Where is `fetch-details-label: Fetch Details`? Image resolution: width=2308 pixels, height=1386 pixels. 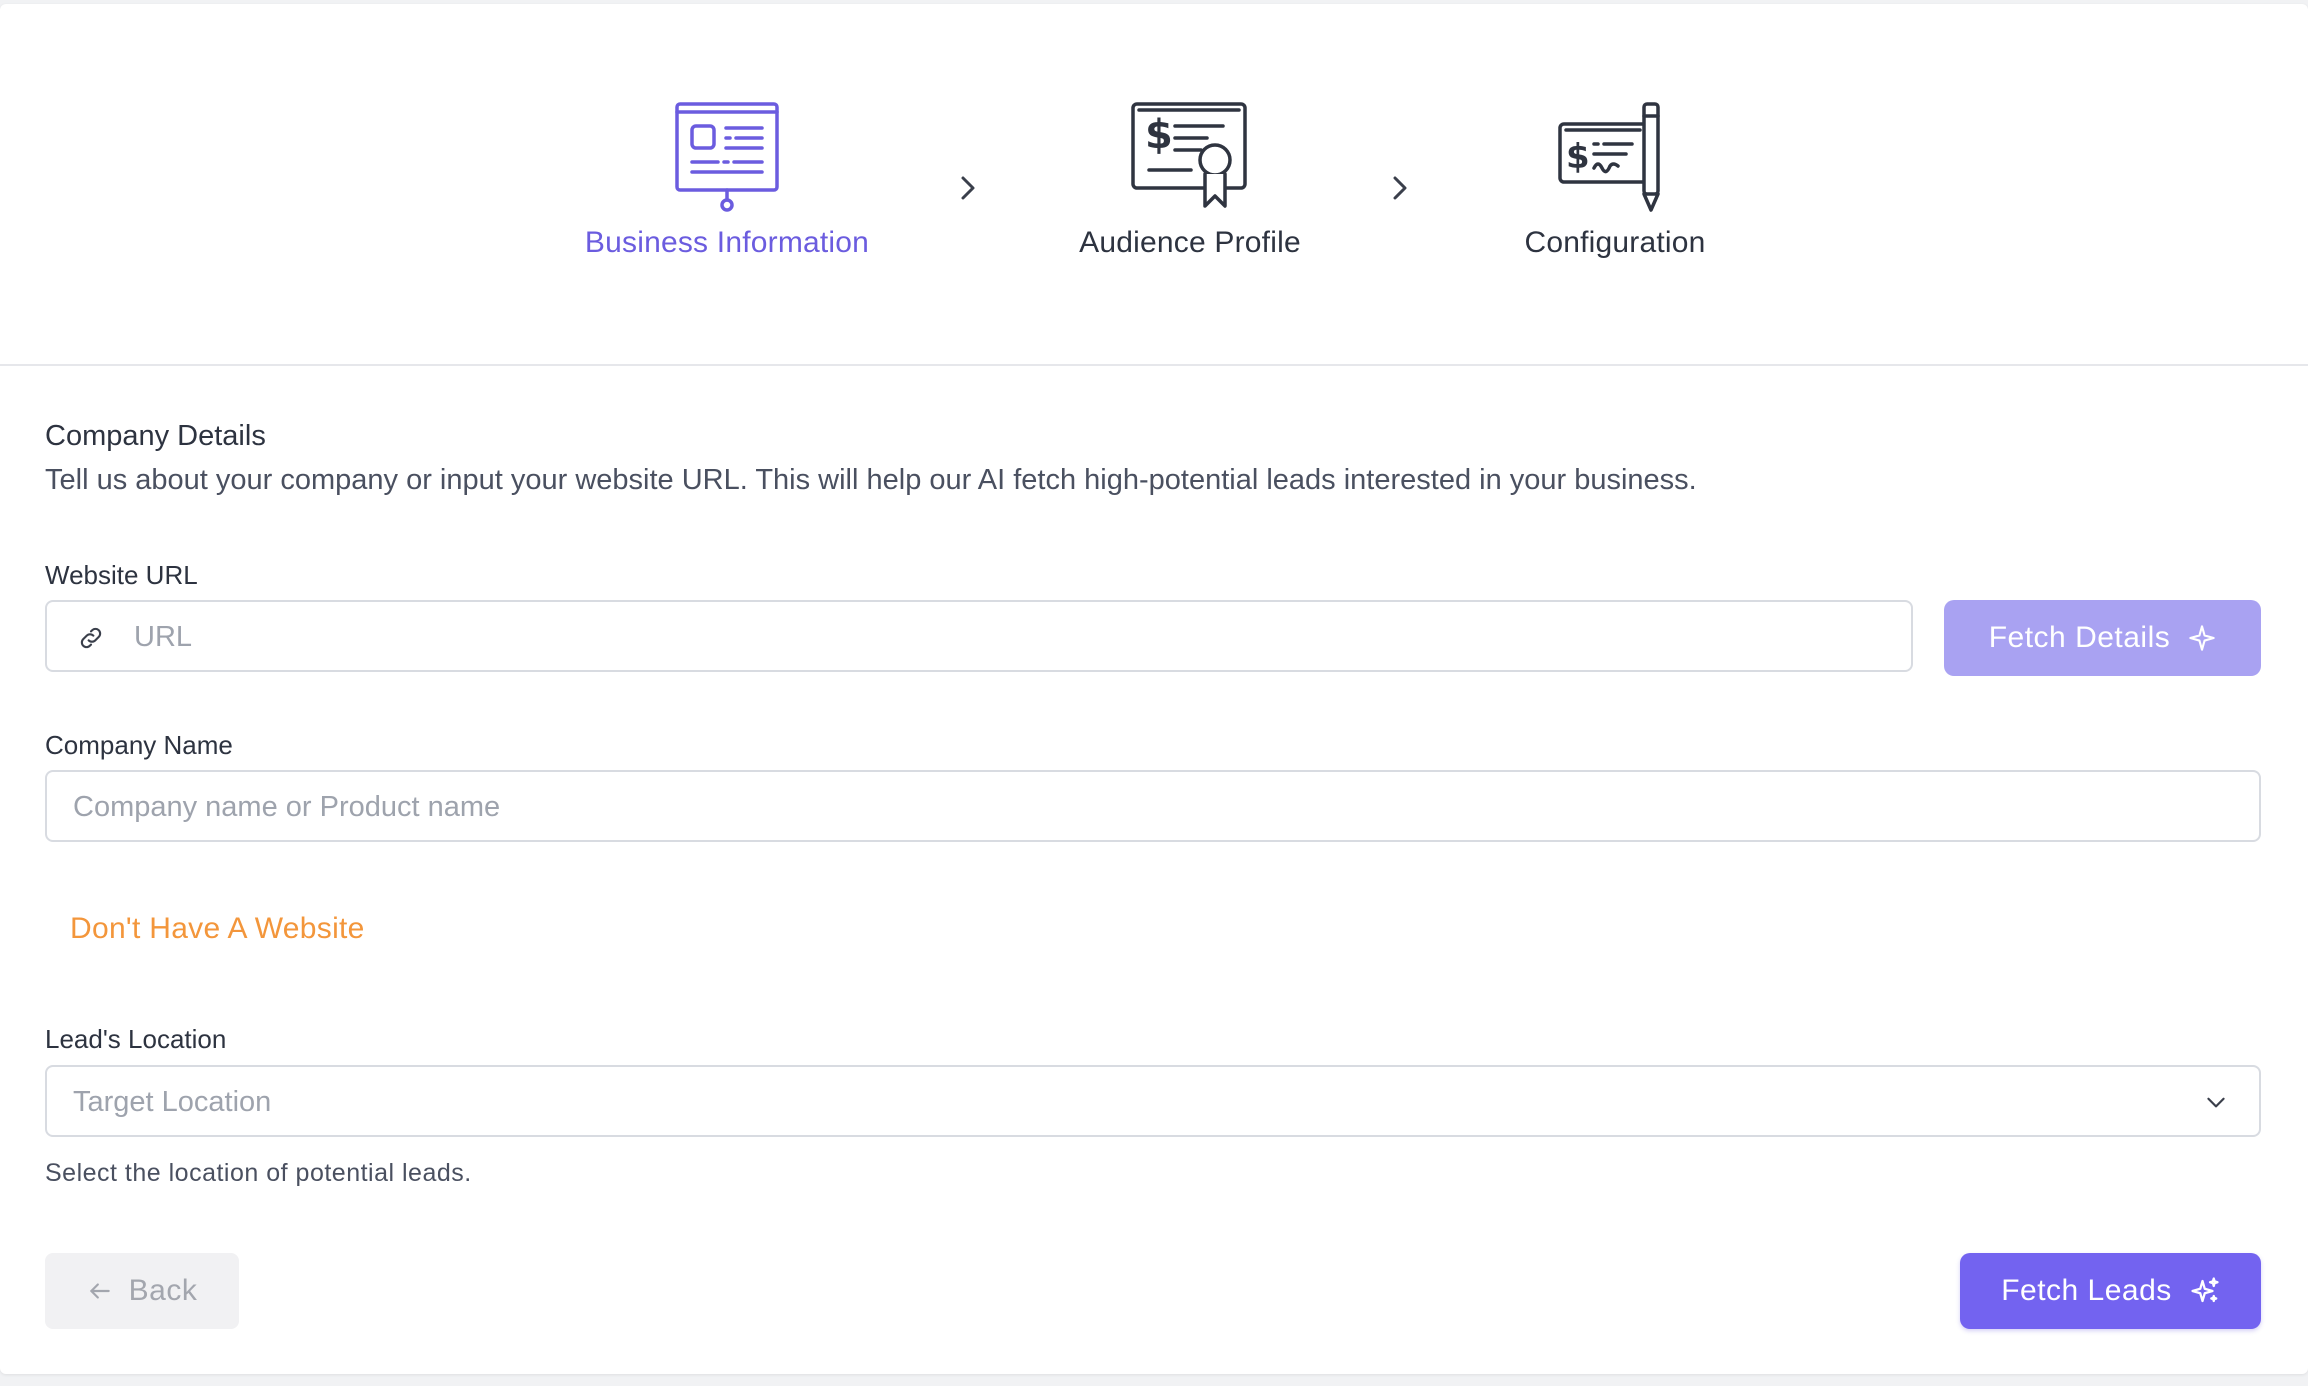 fetch-details-label: Fetch Details is located at coordinates (2079, 637).